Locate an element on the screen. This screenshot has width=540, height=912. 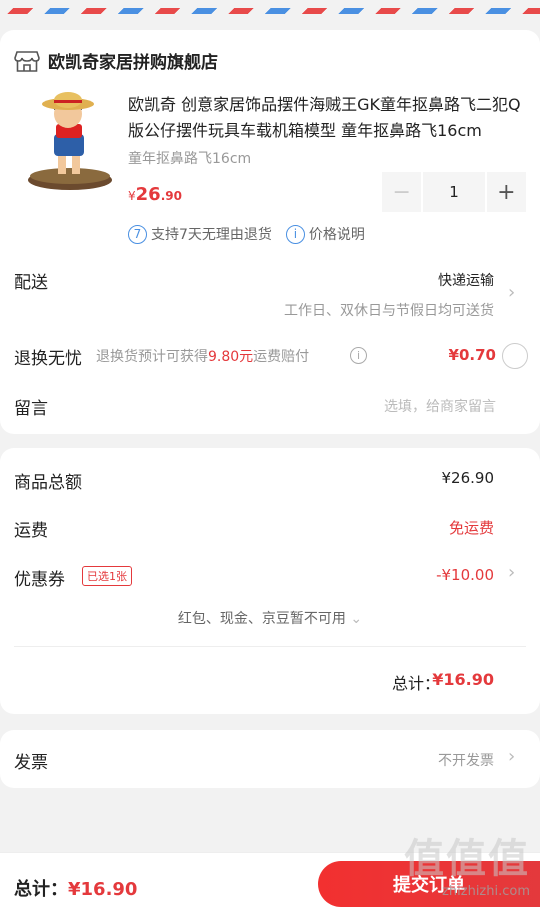
return-insurance-label: 退换无忧 is located at coordinates (48, 359).